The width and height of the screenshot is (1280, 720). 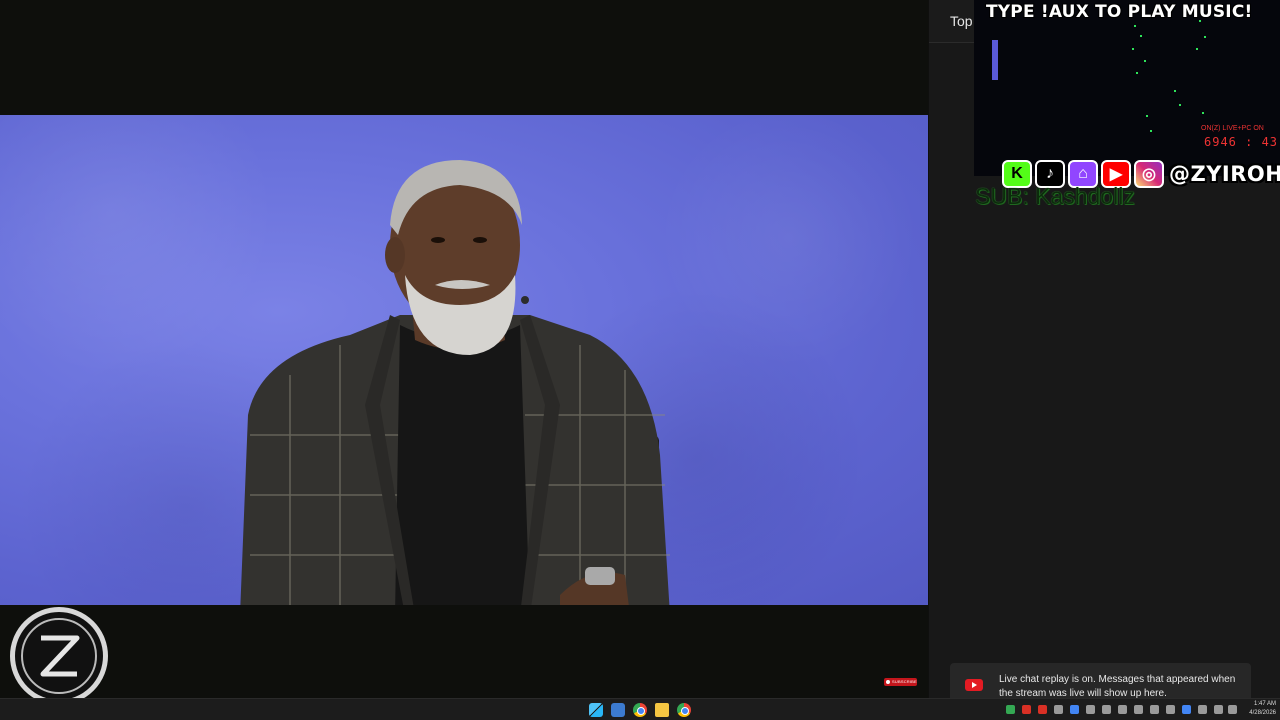 I want to click on windows-taskbar: 1:47 AM 4/28/2026, so click(x=640, y=709).